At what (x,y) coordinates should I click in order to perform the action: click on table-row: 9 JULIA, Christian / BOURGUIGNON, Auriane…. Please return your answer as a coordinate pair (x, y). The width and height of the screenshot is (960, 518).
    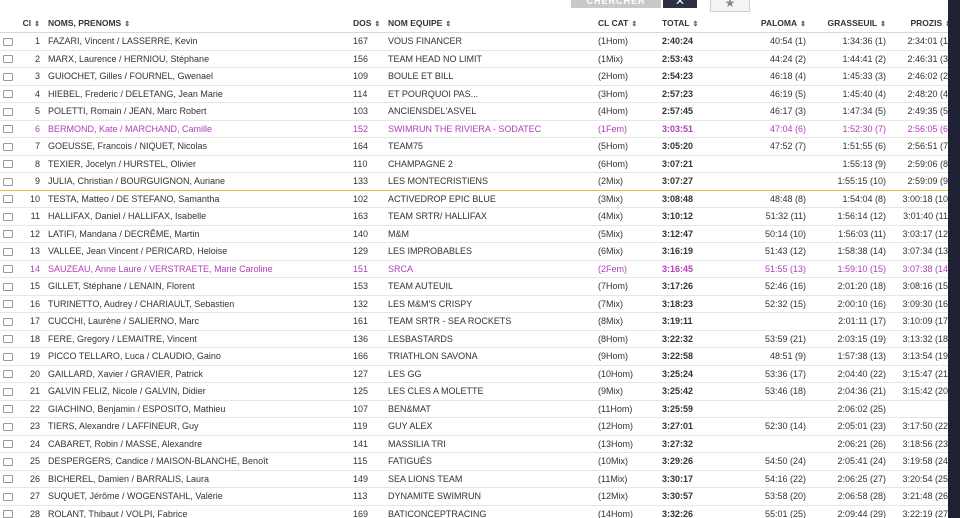
    Looking at the image, I should click on (474, 181).